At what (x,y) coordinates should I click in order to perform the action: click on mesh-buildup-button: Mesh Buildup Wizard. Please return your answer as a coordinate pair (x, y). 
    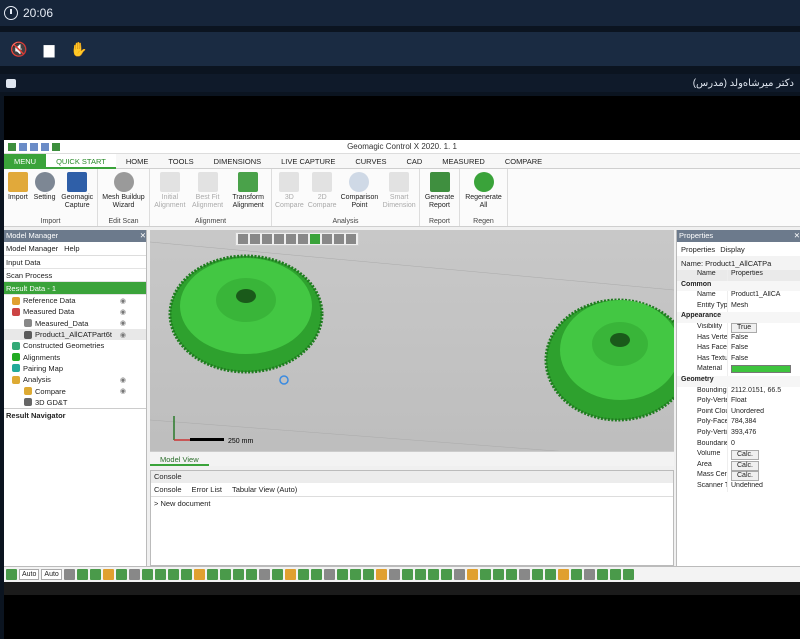
    Looking at the image, I should click on (123, 191).